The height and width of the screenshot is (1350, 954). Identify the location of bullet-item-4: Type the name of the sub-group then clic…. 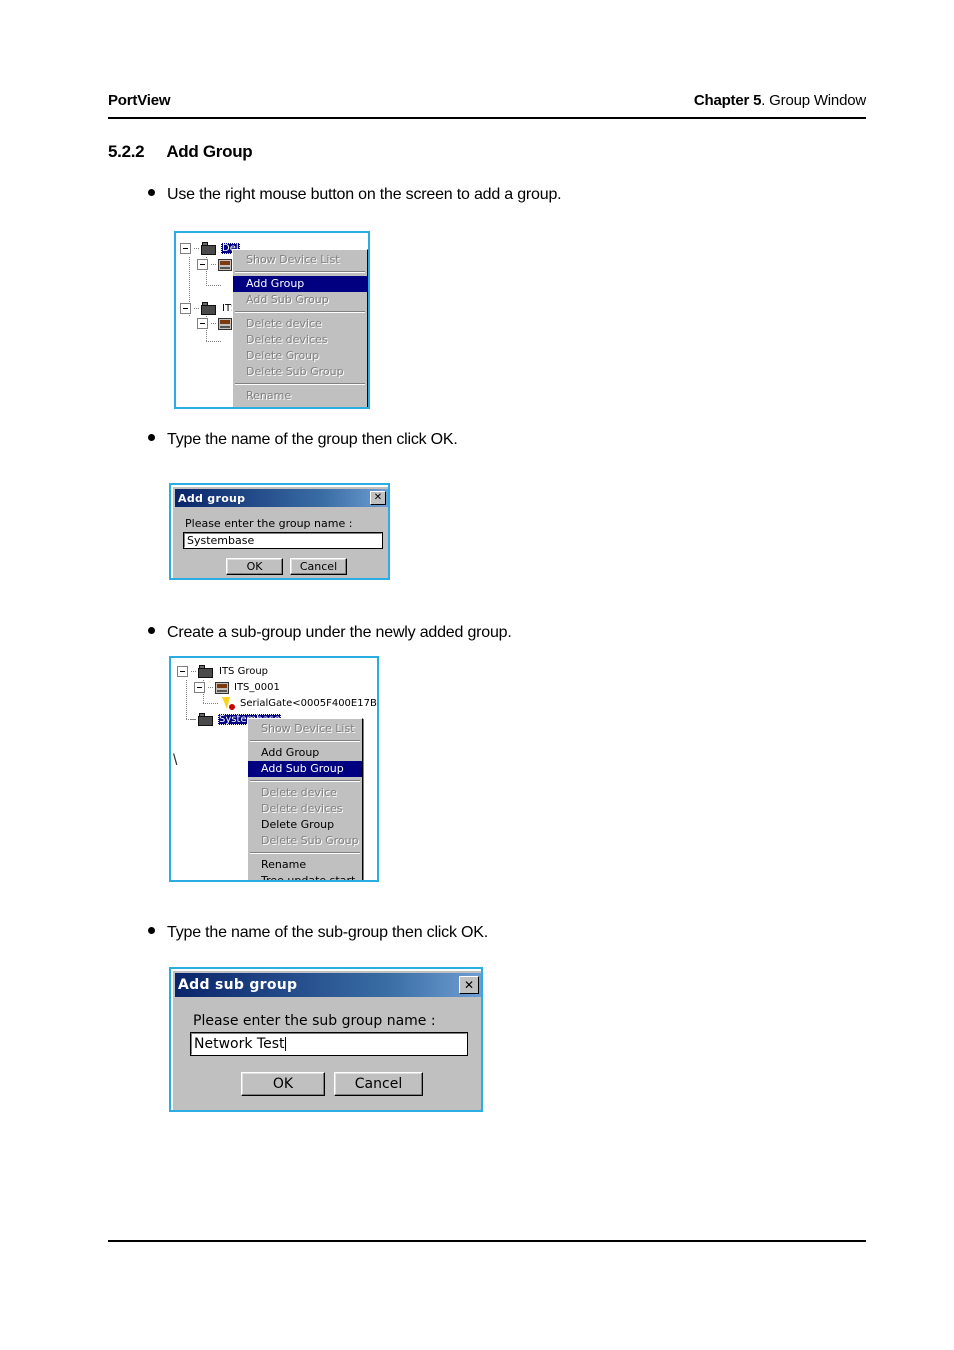
(318, 933).